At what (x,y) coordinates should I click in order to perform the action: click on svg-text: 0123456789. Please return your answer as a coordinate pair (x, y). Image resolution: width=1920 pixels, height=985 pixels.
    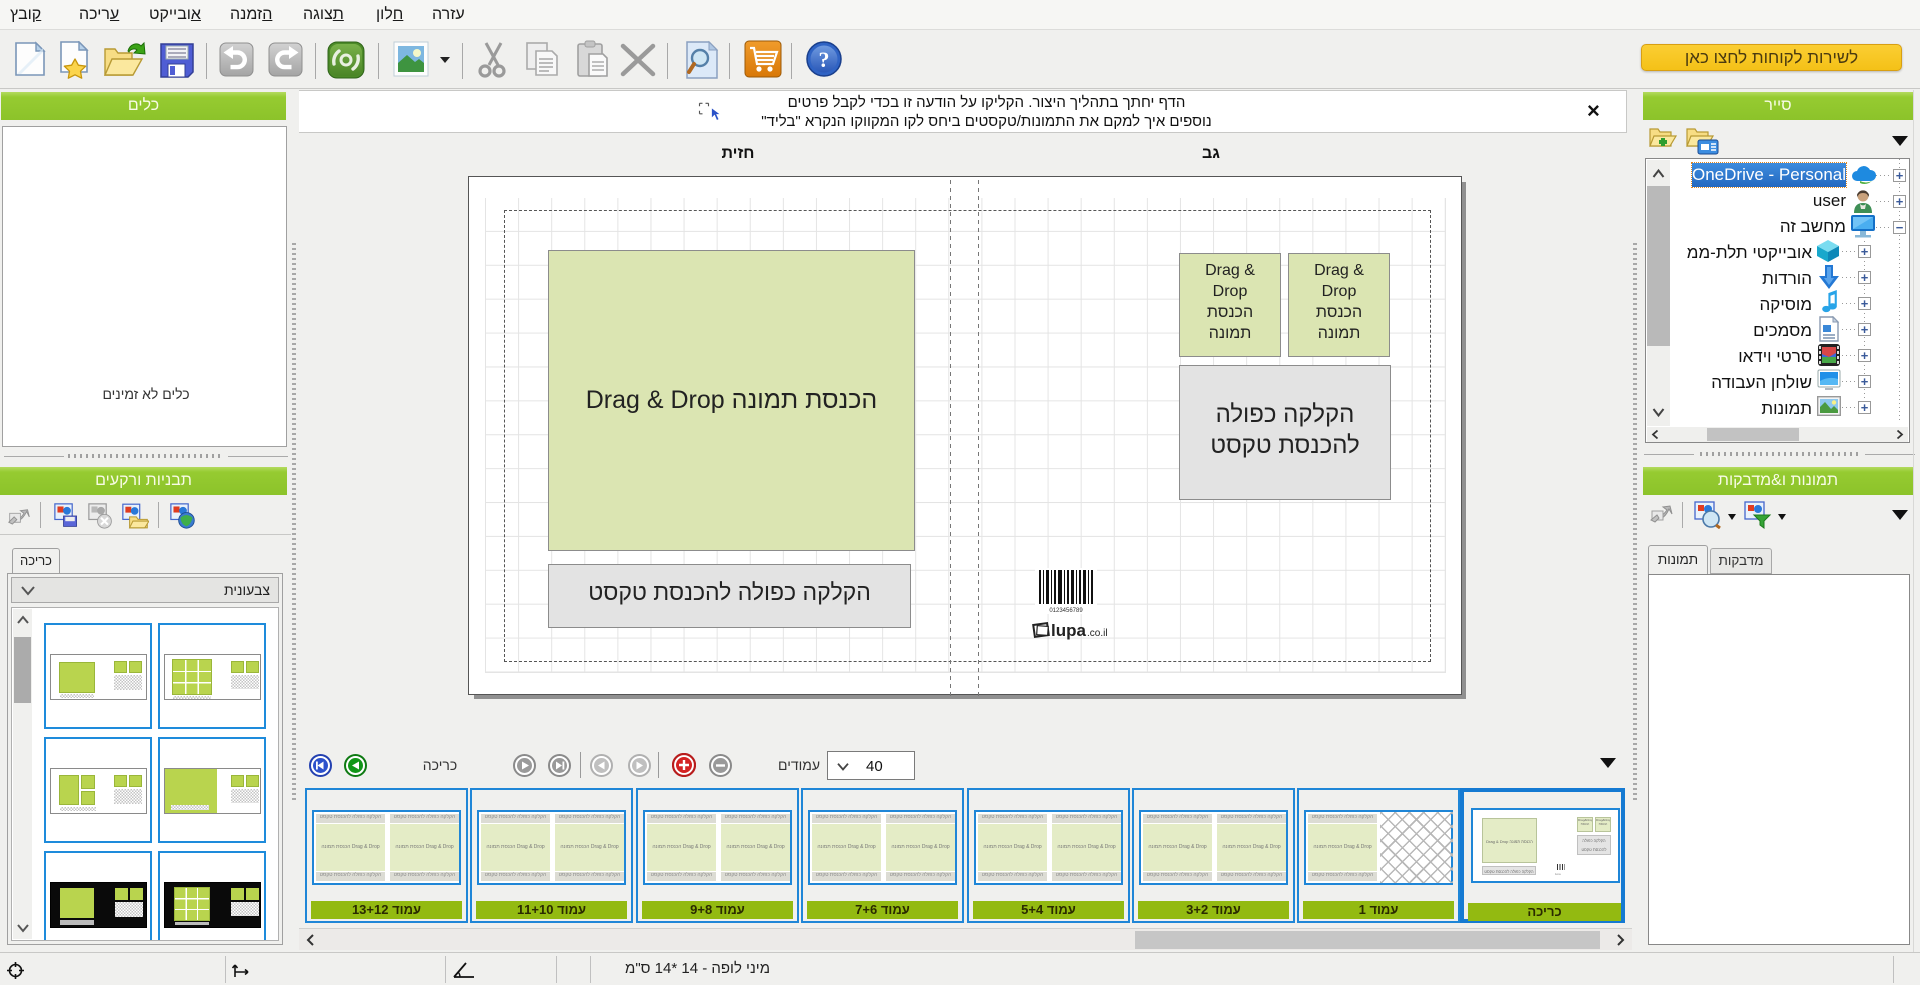
    Looking at the image, I should click on (1066, 611).